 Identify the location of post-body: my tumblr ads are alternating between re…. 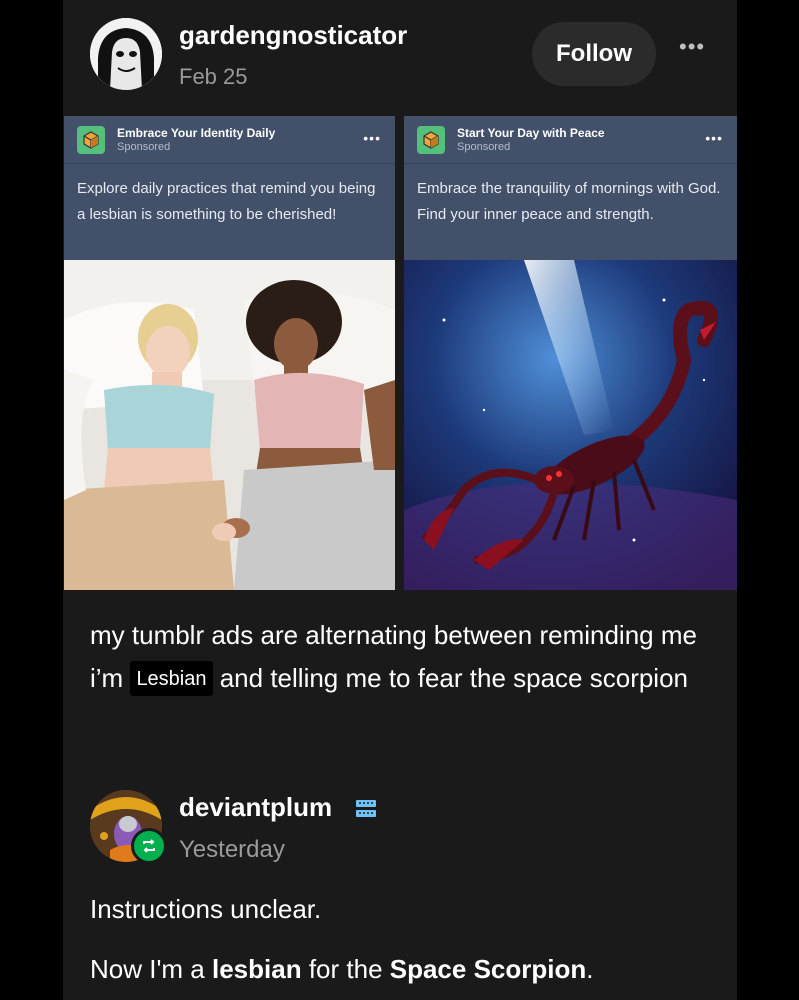
(400, 657).